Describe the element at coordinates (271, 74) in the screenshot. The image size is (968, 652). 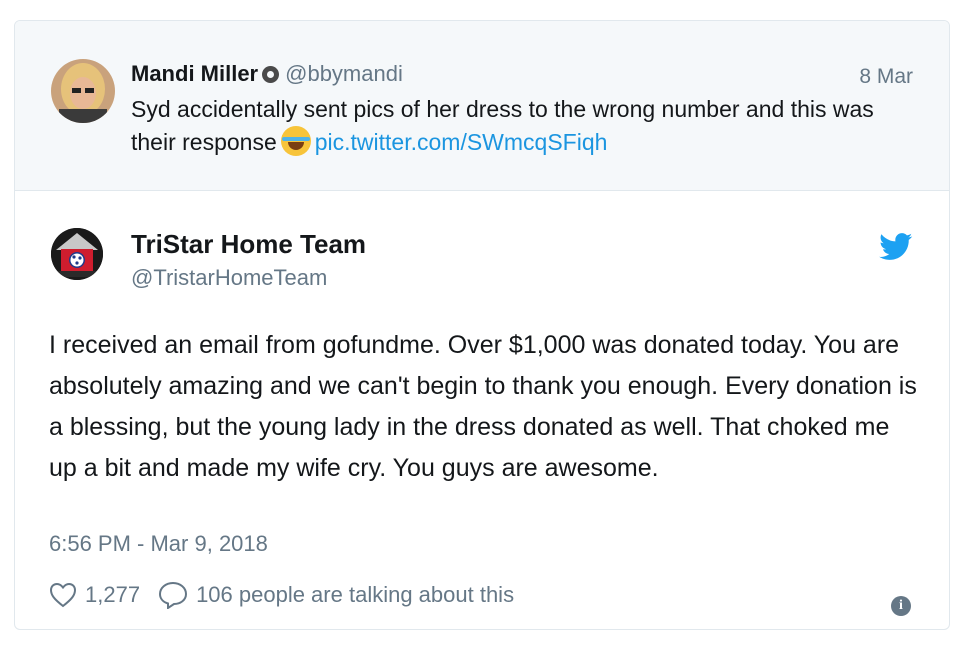
I see `verified-badge-icon` at that location.